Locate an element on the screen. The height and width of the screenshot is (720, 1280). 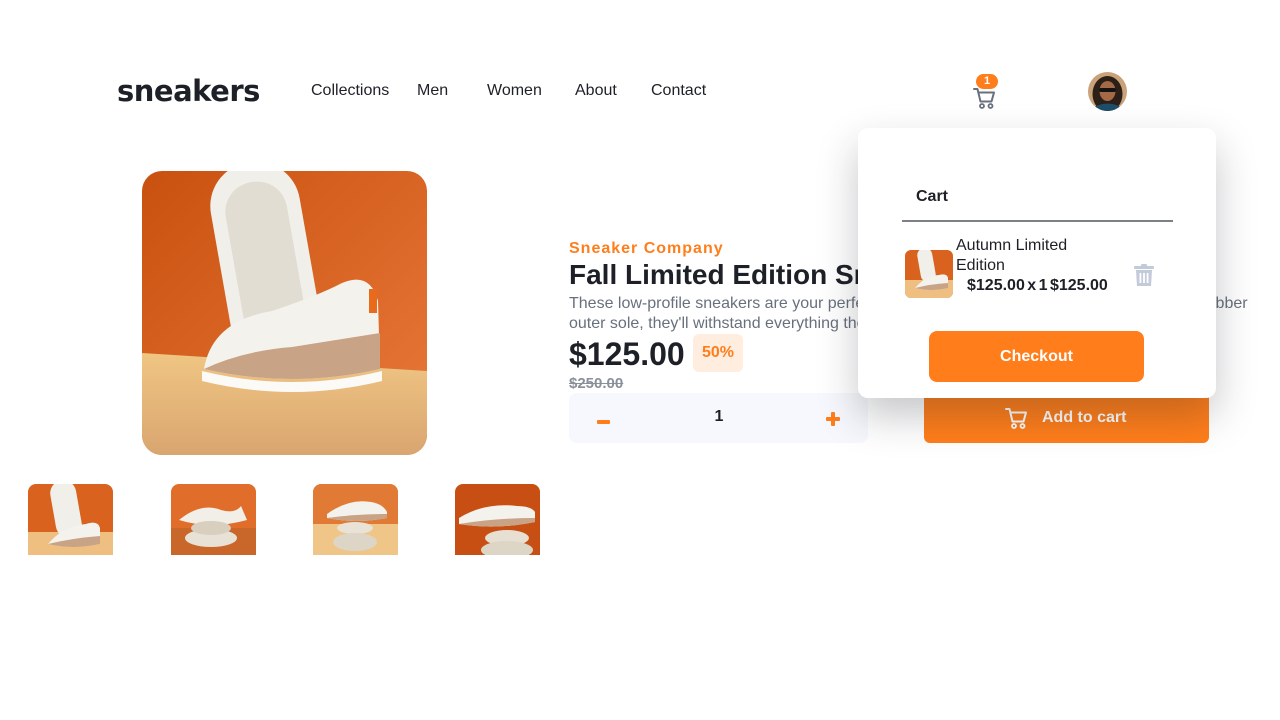
plus-icon is located at coordinates (833, 419).